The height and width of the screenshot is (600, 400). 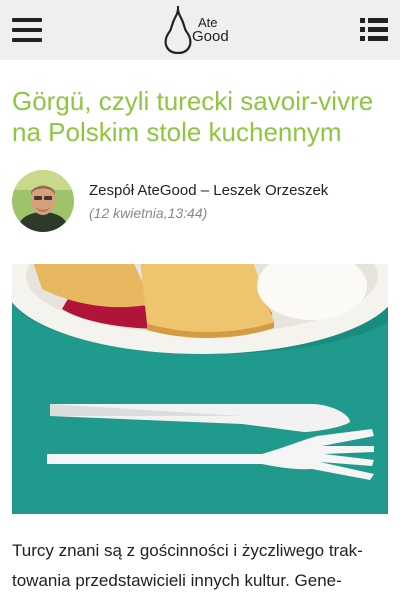 I want to click on pear-logo-icon, so click(x=178, y=30).